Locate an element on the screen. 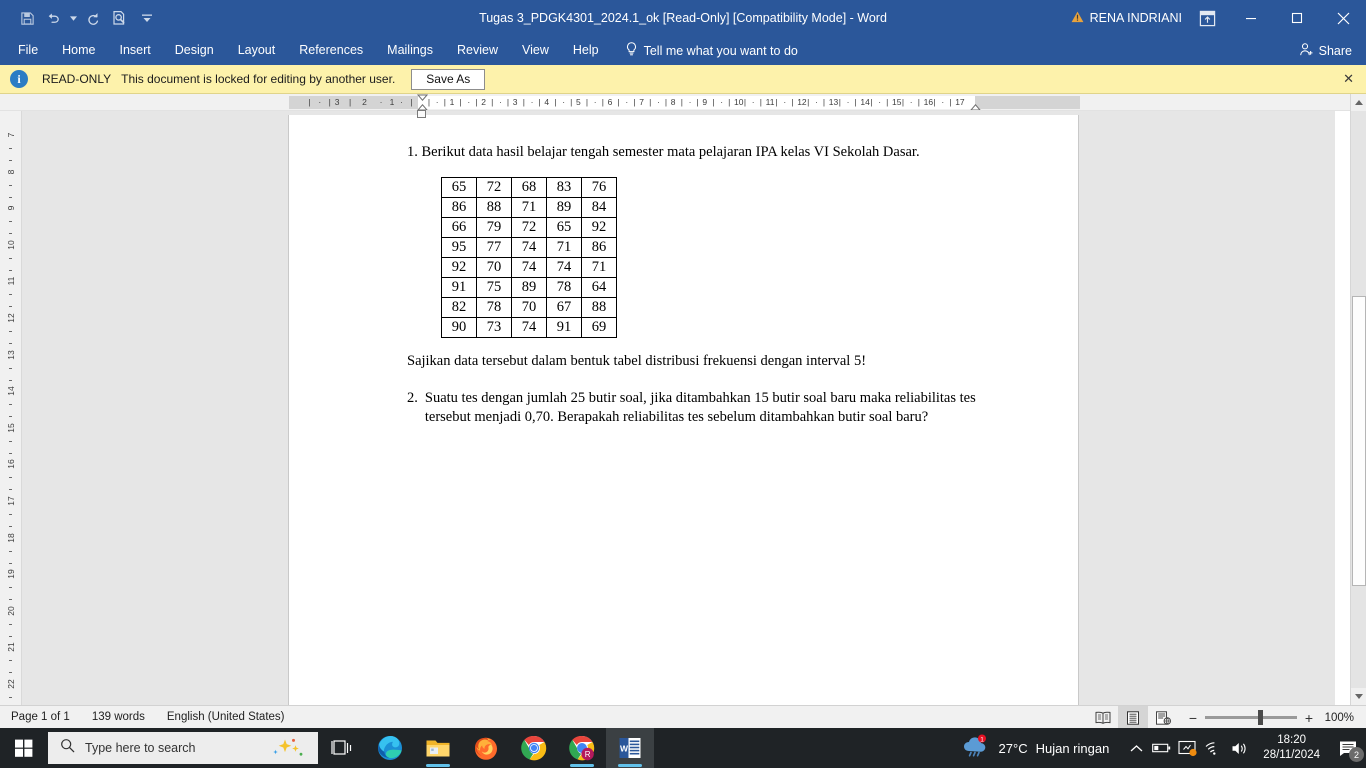 Image resolution: width=1366 pixels, height=768 pixels. undo-icon is located at coordinates (53, 18).